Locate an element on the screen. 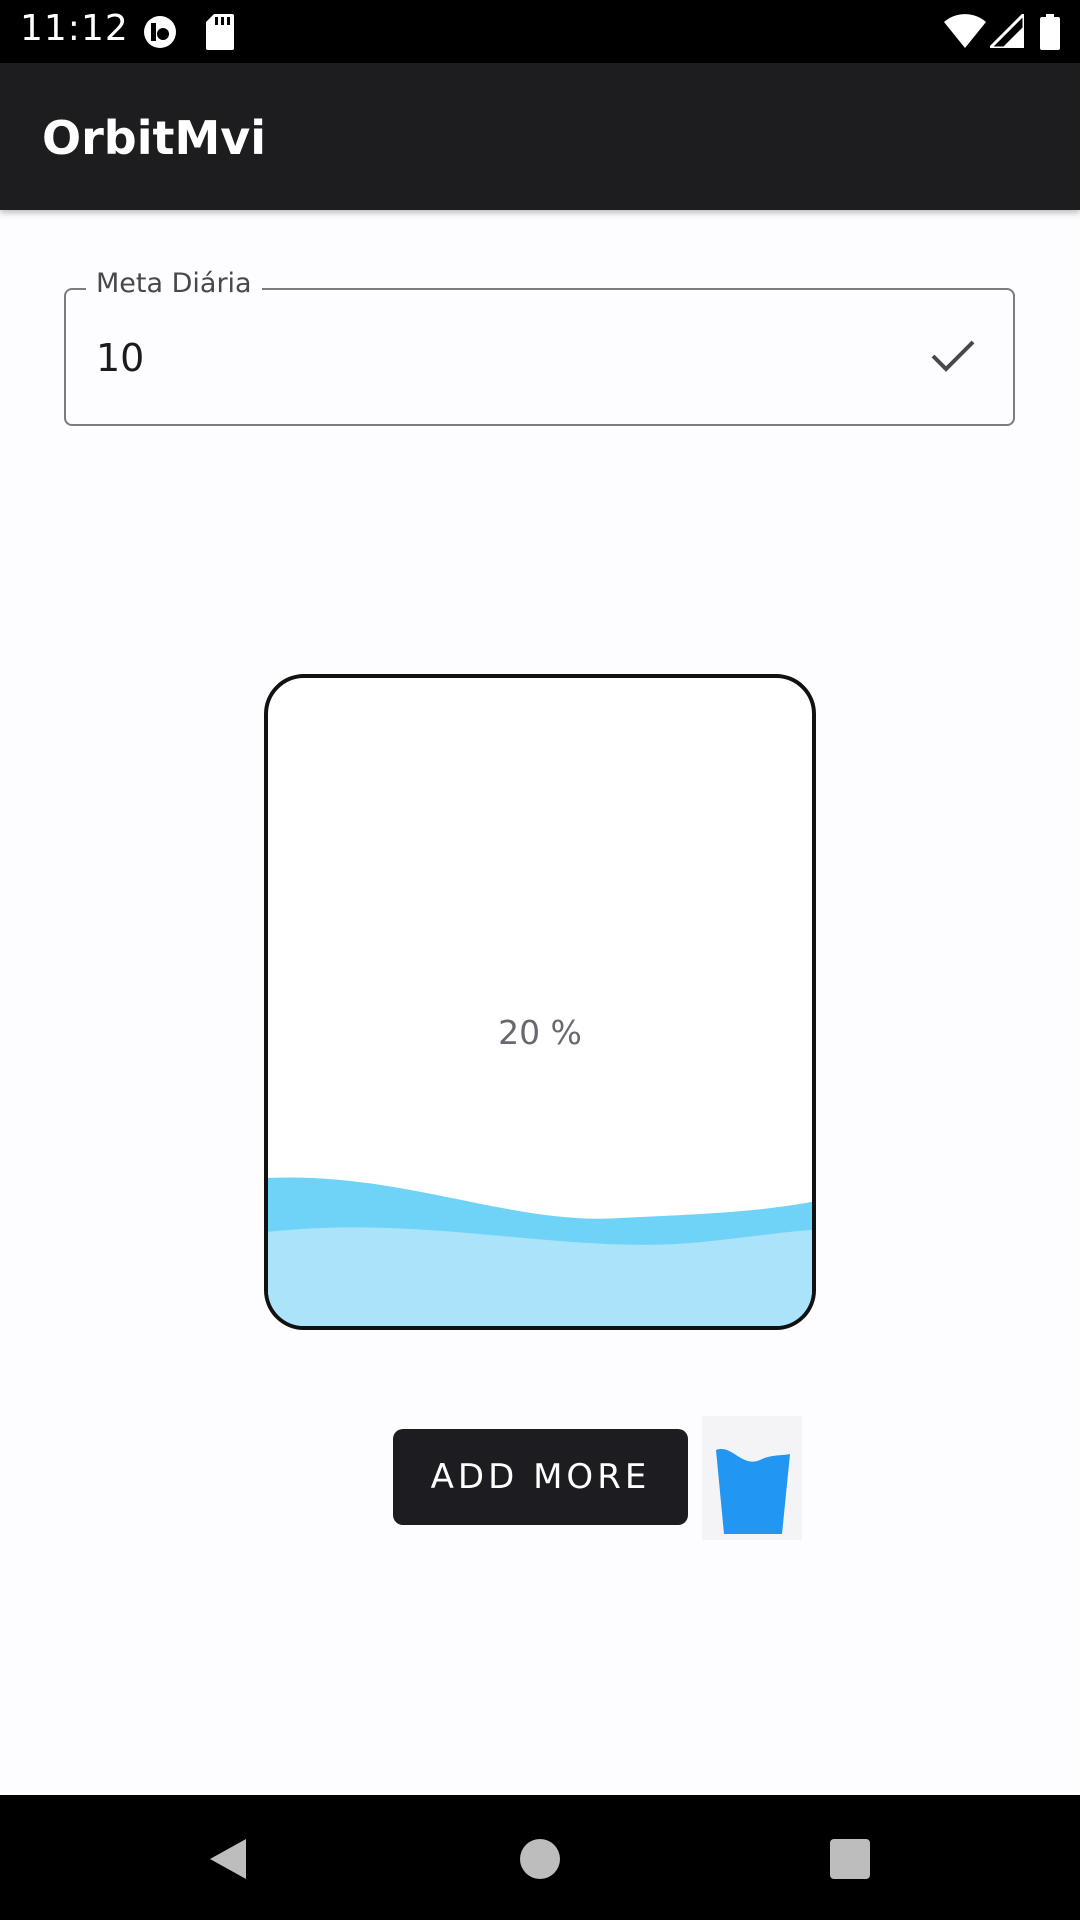 This screenshot has height=1920, width=1080. battery-icon is located at coordinates (1050, 34).